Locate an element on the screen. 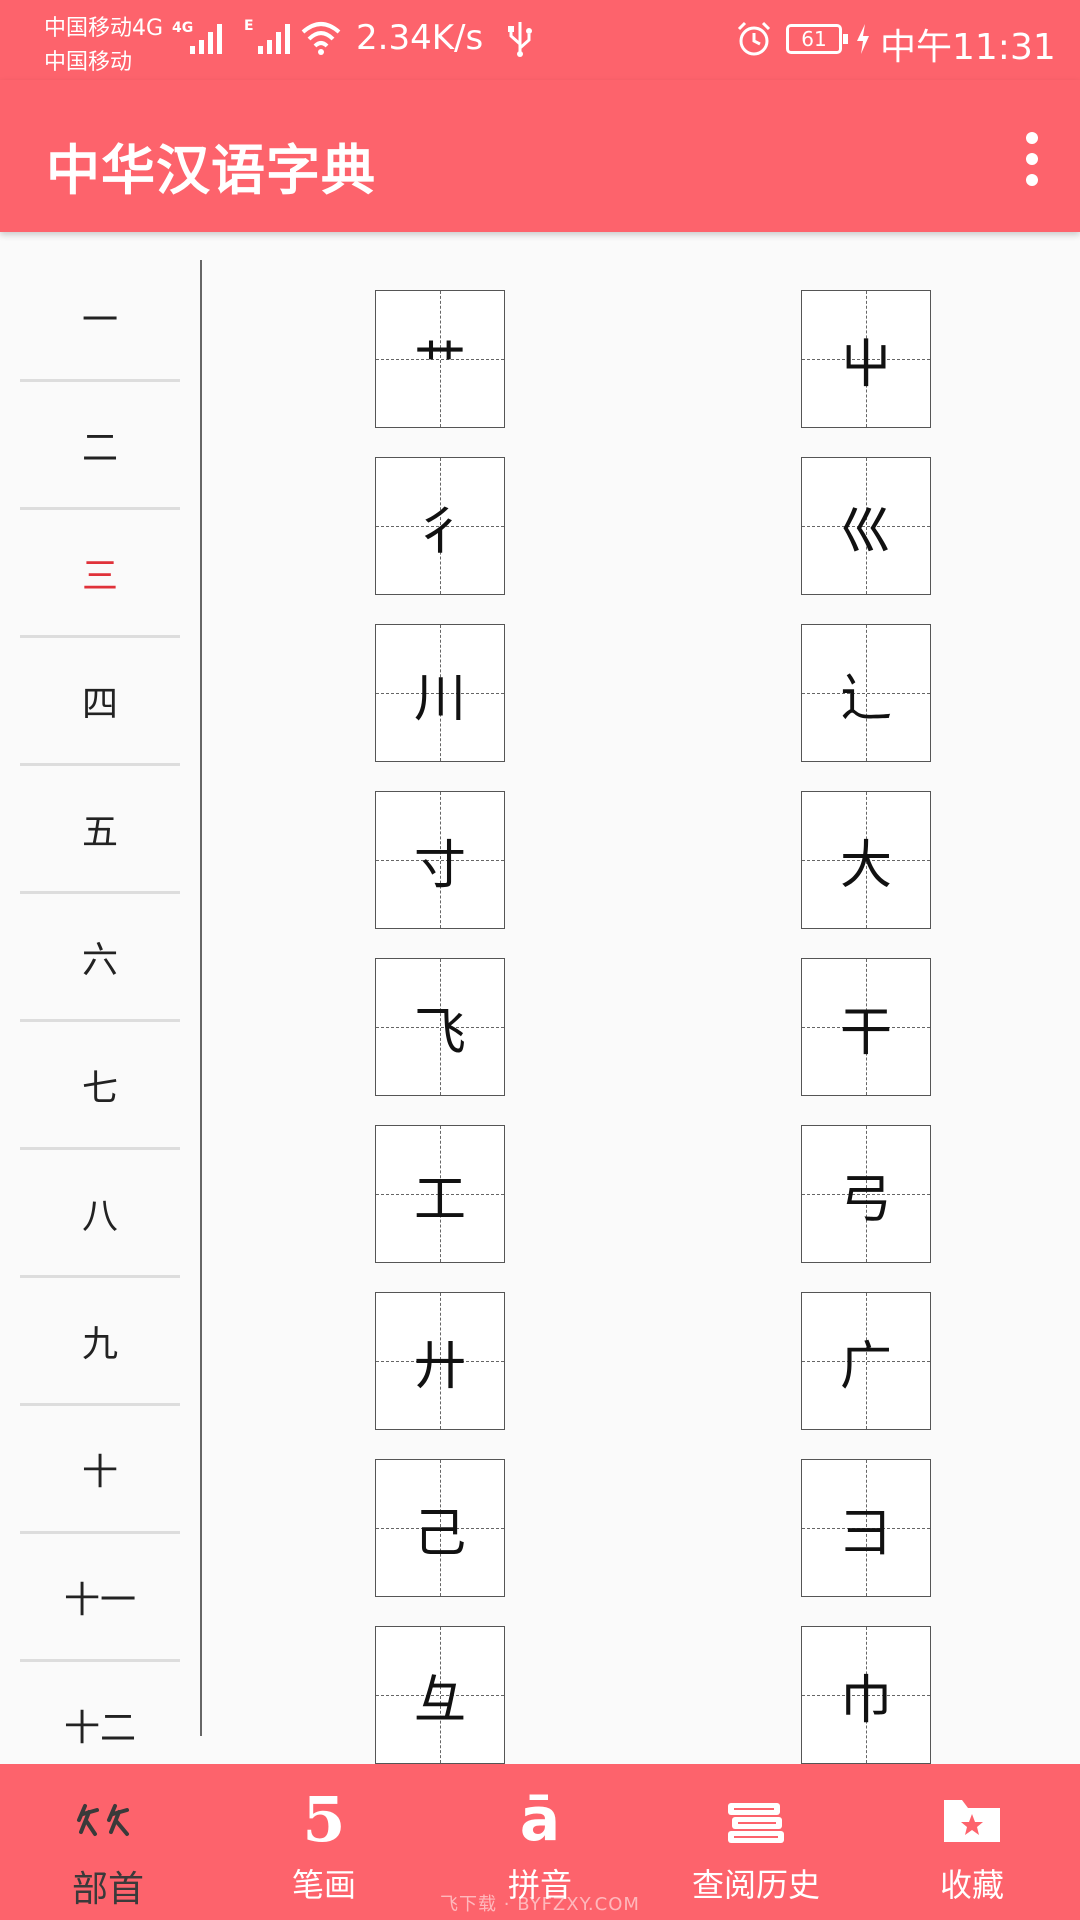  app-bar: 中华汉语字典 is located at coordinates (540, 156).